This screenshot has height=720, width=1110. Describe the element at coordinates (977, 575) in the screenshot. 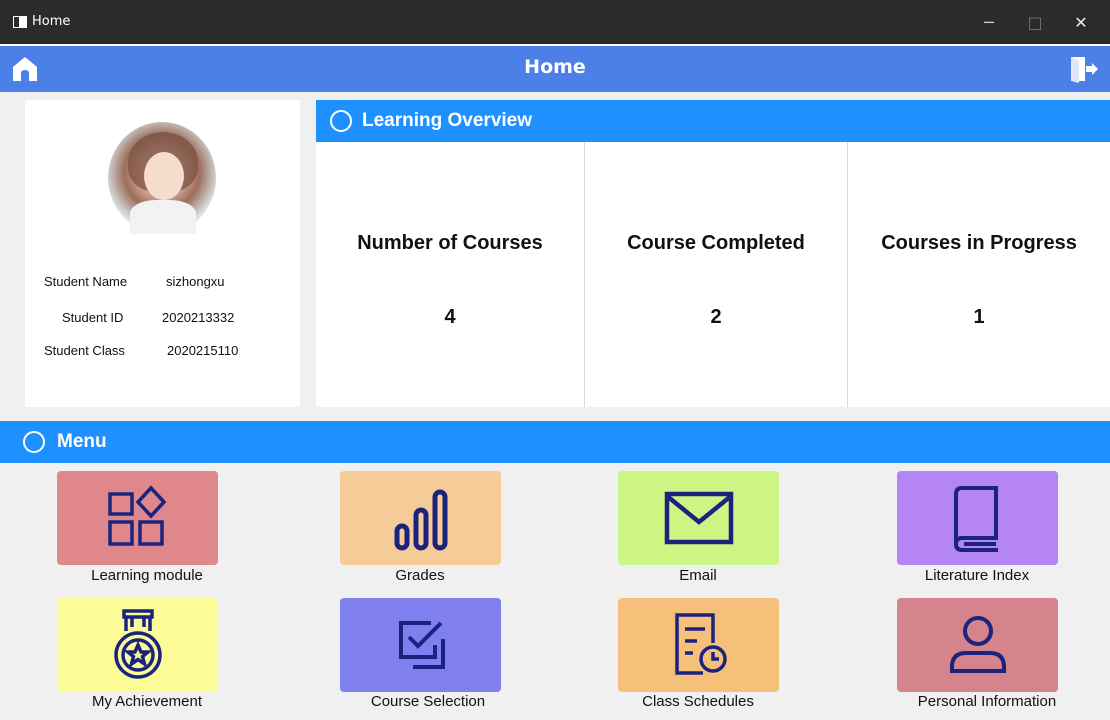

I see `literature-index-label: Literature Index` at that location.